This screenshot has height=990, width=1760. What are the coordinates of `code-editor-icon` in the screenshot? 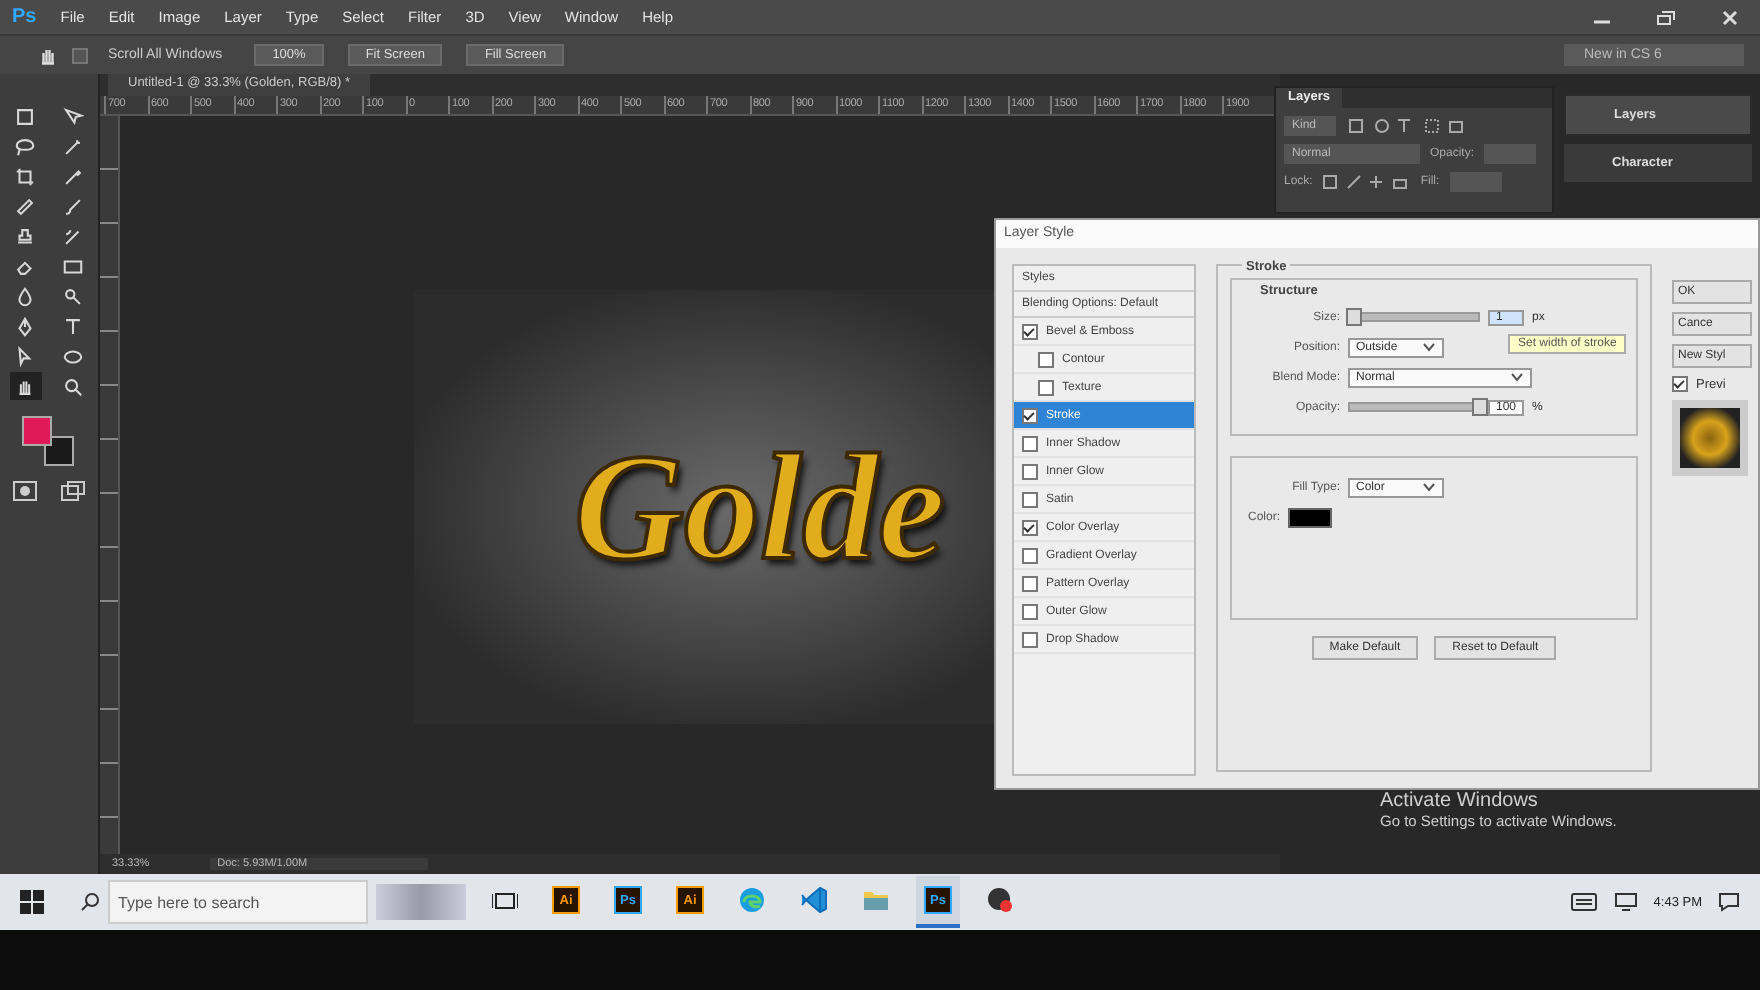 It's located at (814, 900).